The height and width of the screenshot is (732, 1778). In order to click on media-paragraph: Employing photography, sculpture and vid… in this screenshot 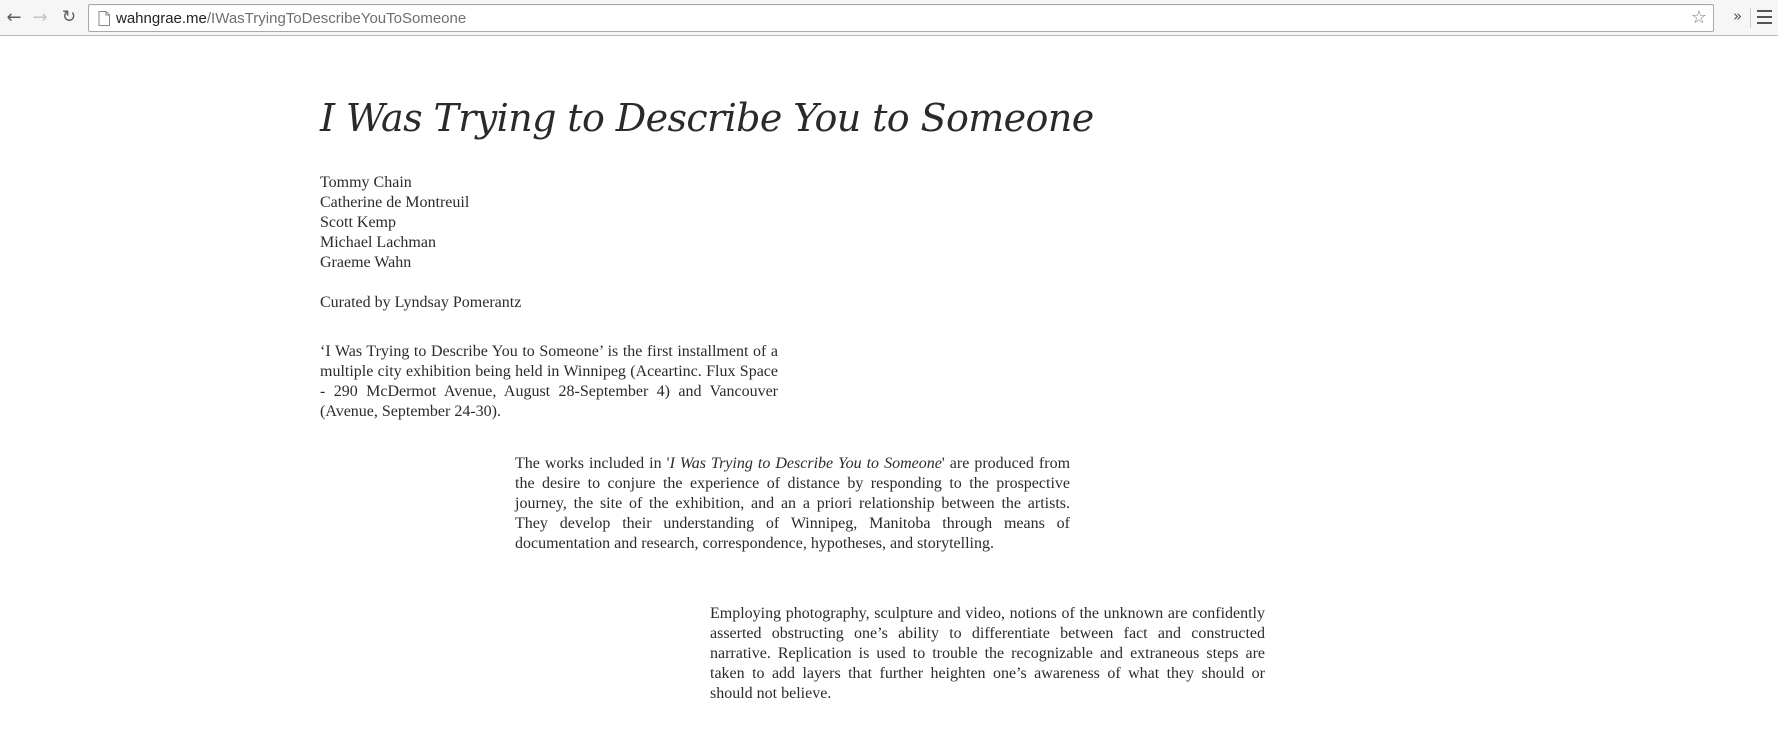, I will do `click(987, 653)`.